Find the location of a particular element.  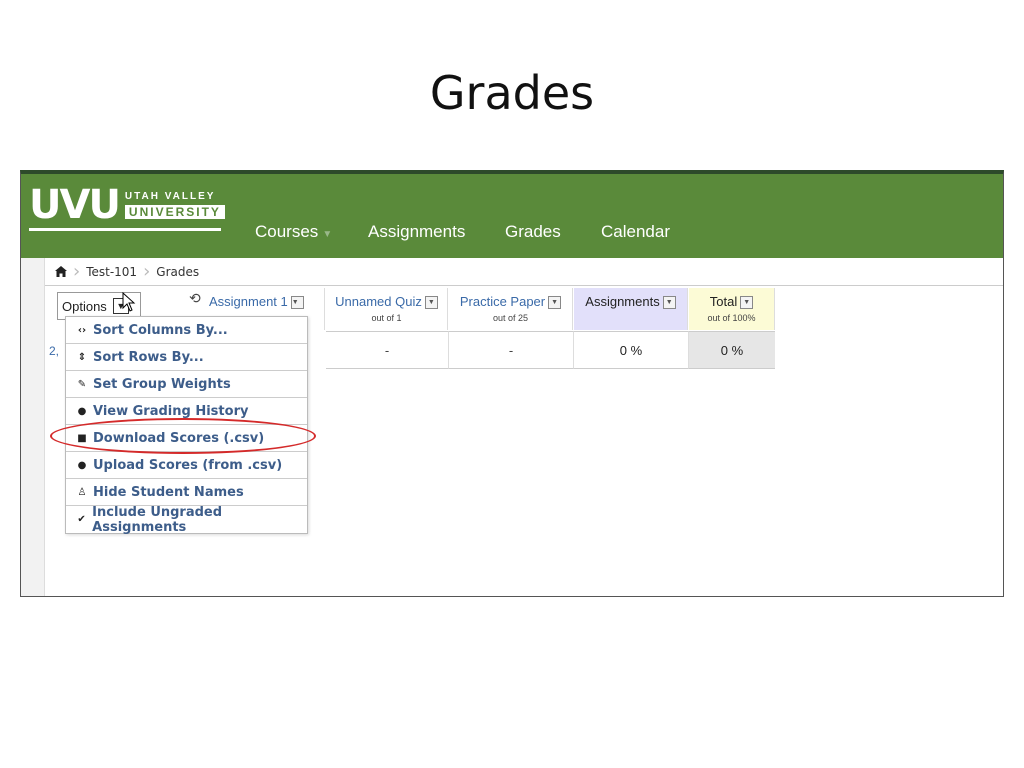

menu-item-group-weights: ✎ Set Group Weights is located at coordinates (186, 384).